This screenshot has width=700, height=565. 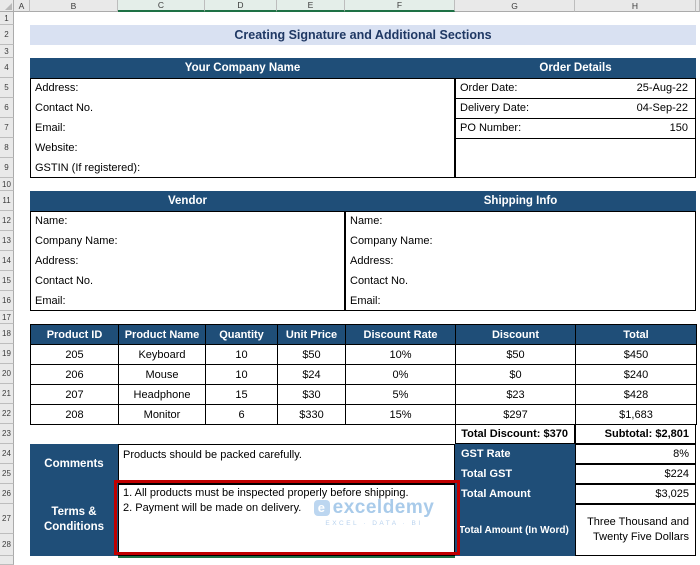 I want to click on shipping-info-header-cell: Shipping Info, so click(x=520, y=201).